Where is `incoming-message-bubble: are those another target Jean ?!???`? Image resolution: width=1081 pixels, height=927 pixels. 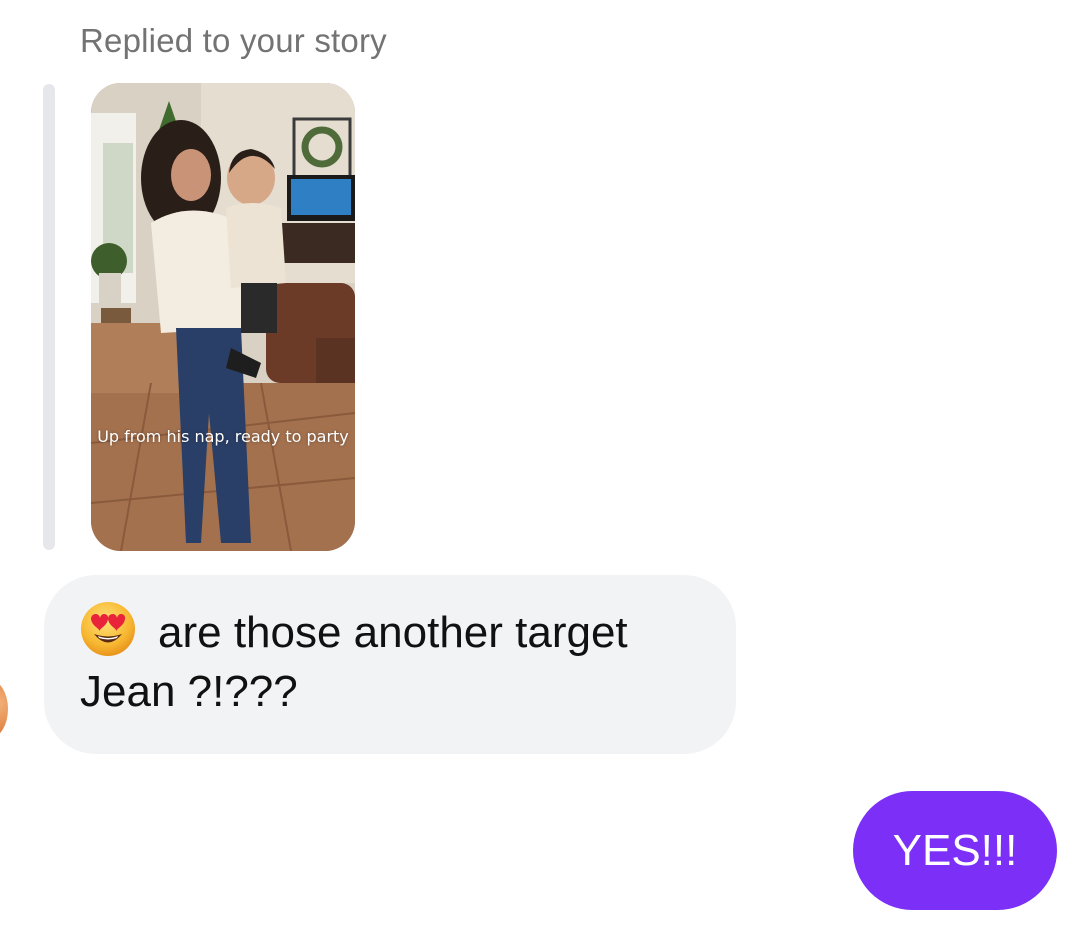
incoming-message-bubble: are those another target Jean ?!??? is located at coordinates (390, 664).